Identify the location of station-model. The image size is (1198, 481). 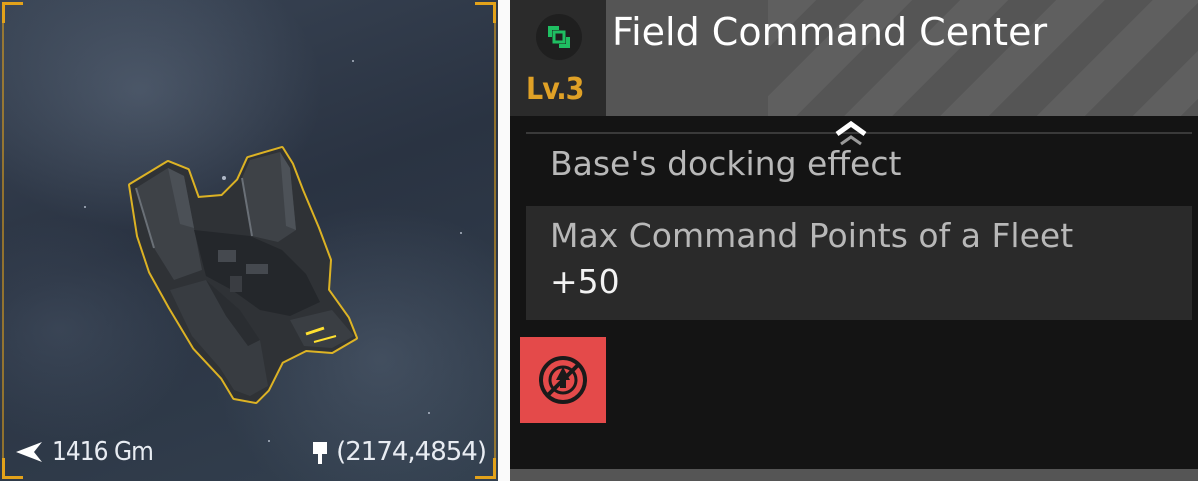
(240, 275).